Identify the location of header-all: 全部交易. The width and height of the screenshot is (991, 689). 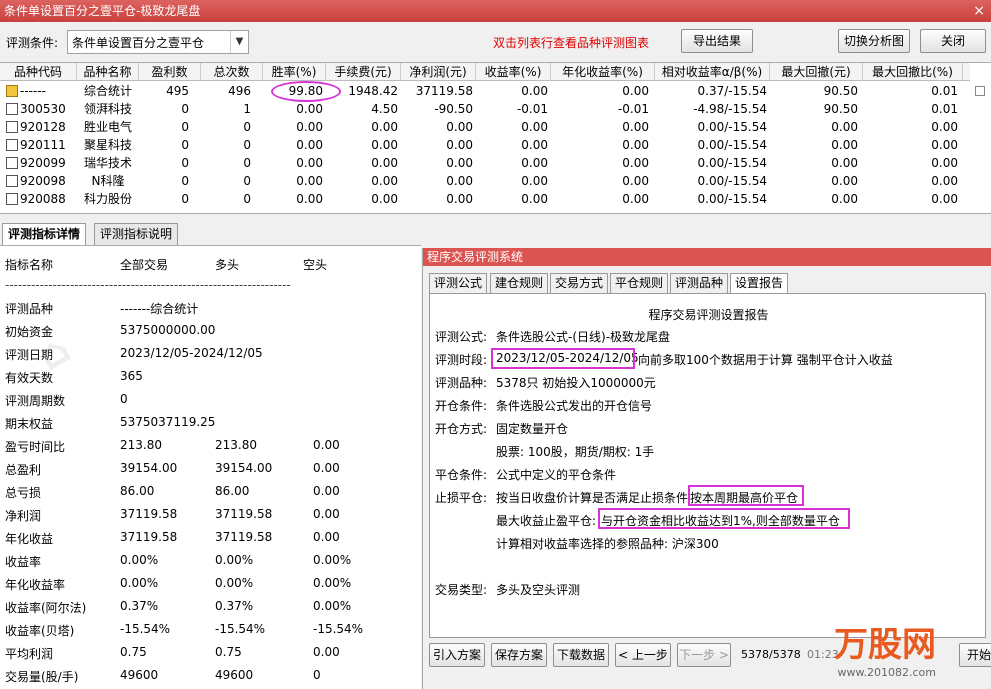
(144, 265).